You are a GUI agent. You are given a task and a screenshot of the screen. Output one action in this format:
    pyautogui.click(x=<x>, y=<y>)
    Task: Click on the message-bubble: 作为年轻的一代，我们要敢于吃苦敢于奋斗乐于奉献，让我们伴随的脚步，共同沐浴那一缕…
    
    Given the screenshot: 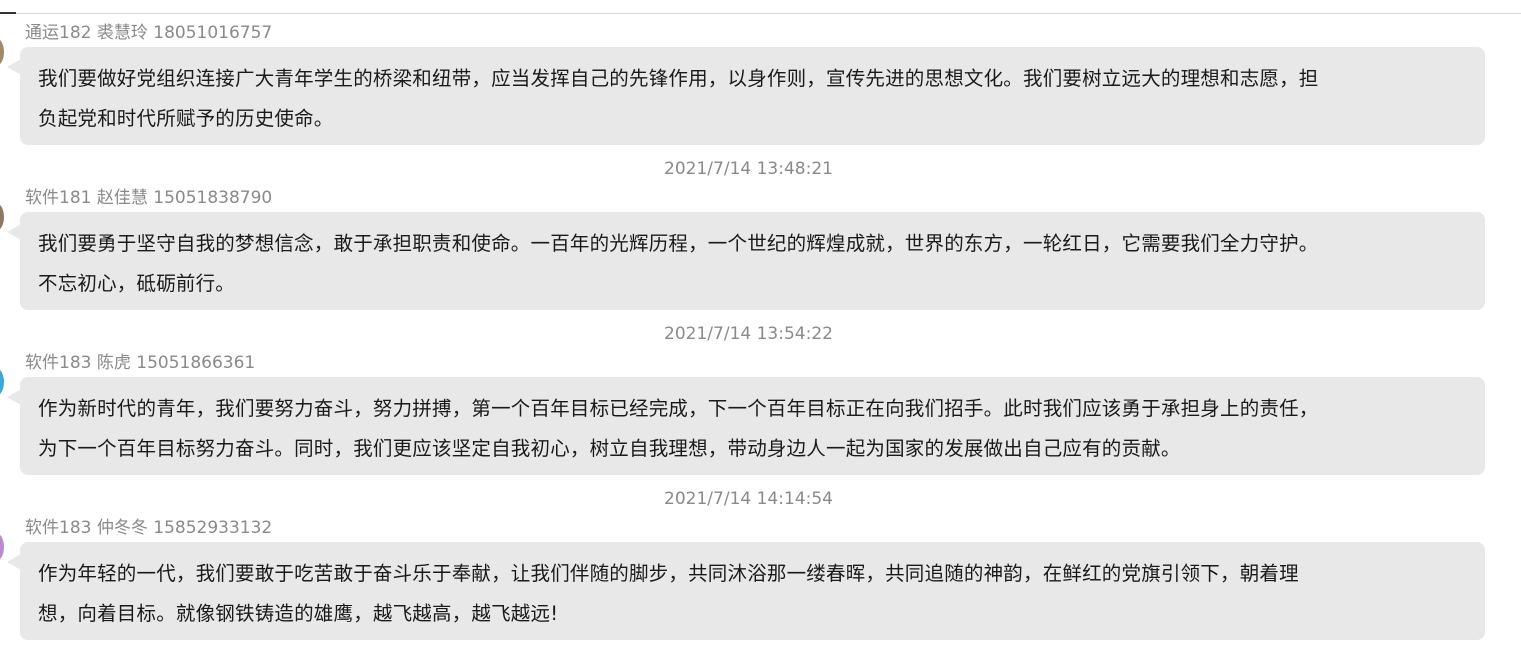 What is the action you would take?
    pyautogui.click(x=752, y=591)
    